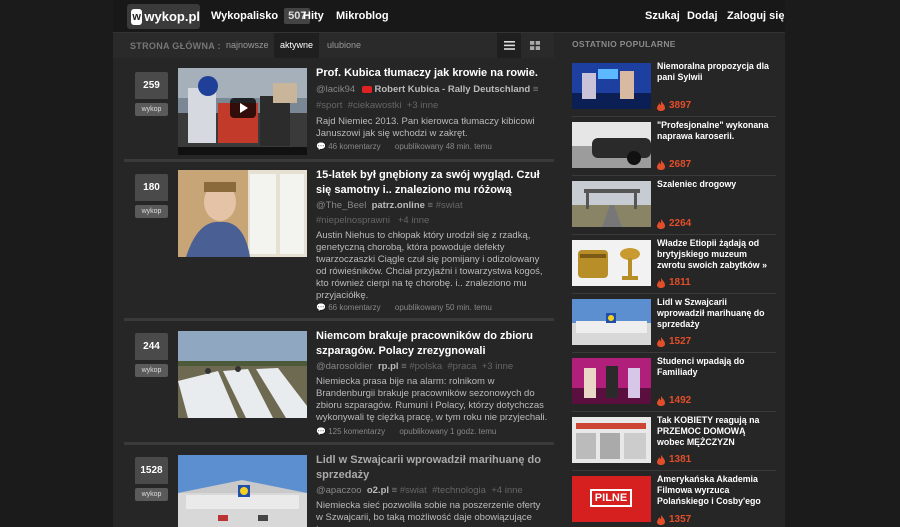 Image resolution: width=900 pixels, height=527 pixels. What do you see at coordinates (674, 206) in the screenshot?
I see `popular-item: Szaleniec drogowy 2264` at bounding box center [674, 206].